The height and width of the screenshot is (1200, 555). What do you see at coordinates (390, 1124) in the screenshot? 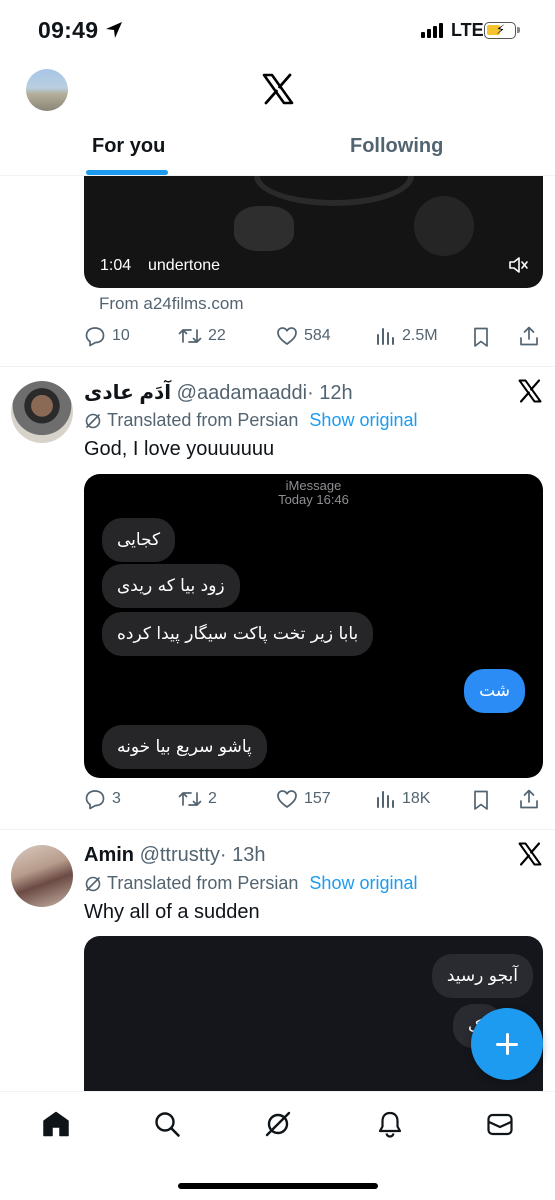
I see `notifications-bell-icon` at bounding box center [390, 1124].